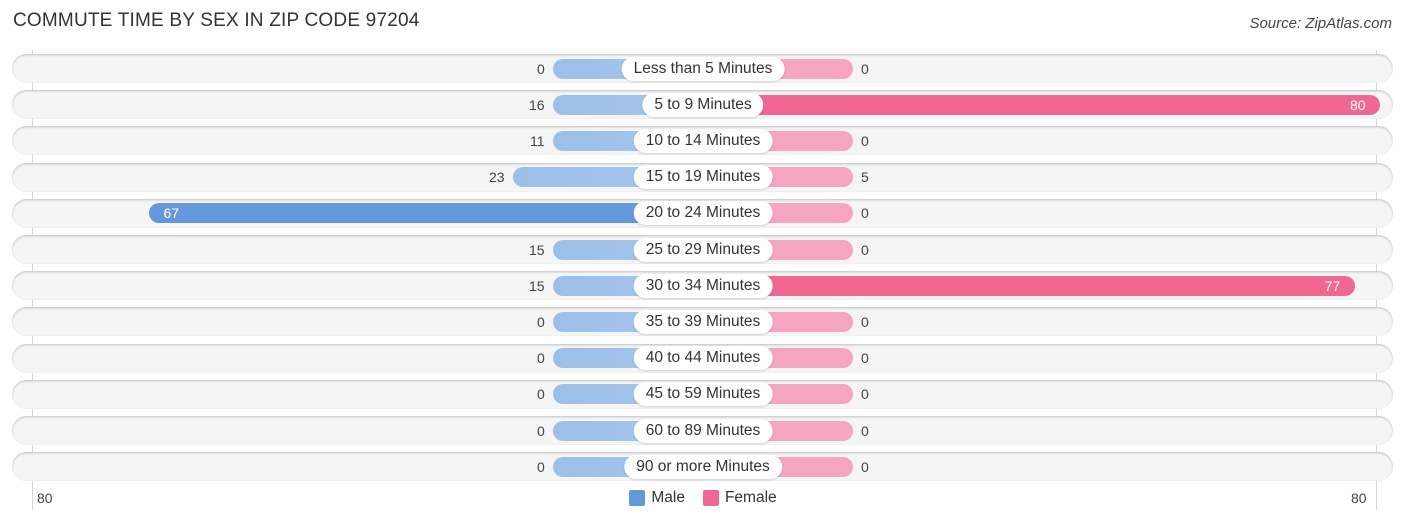  What do you see at coordinates (710, 498) in the screenshot?
I see `legend-swatch-female` at bounding box center [710, 498].